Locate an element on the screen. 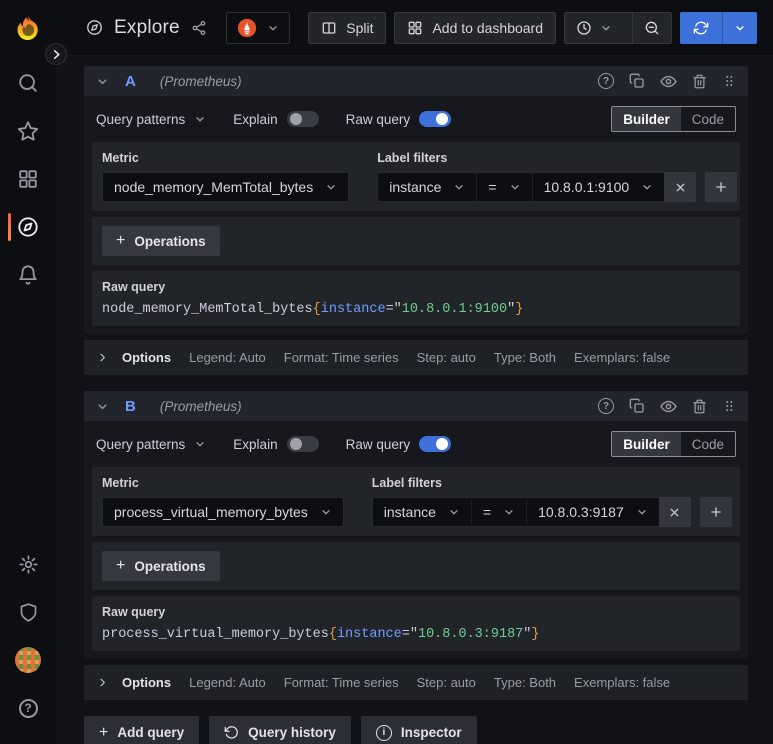  expand-sidebar-button is located at coordinates (56, 54).